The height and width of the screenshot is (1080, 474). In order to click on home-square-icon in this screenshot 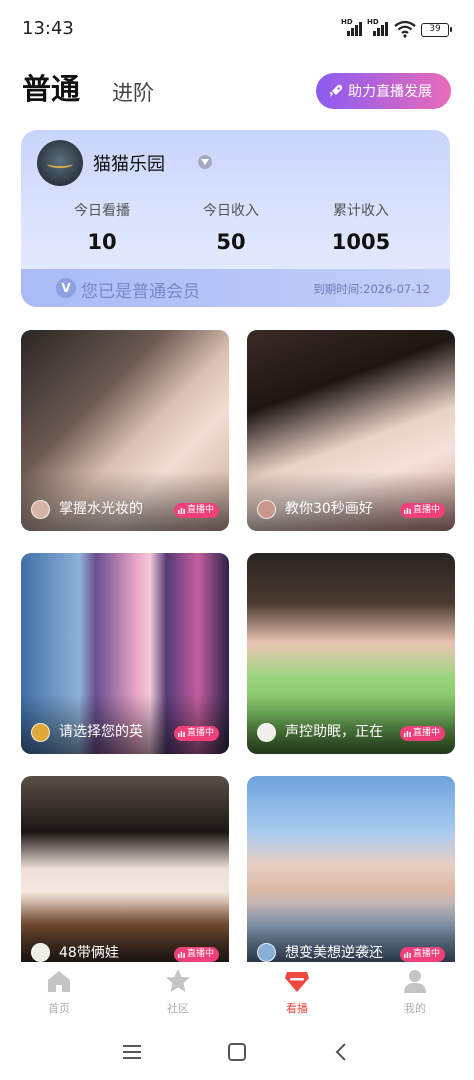, I will do `click(237, 1052)`.